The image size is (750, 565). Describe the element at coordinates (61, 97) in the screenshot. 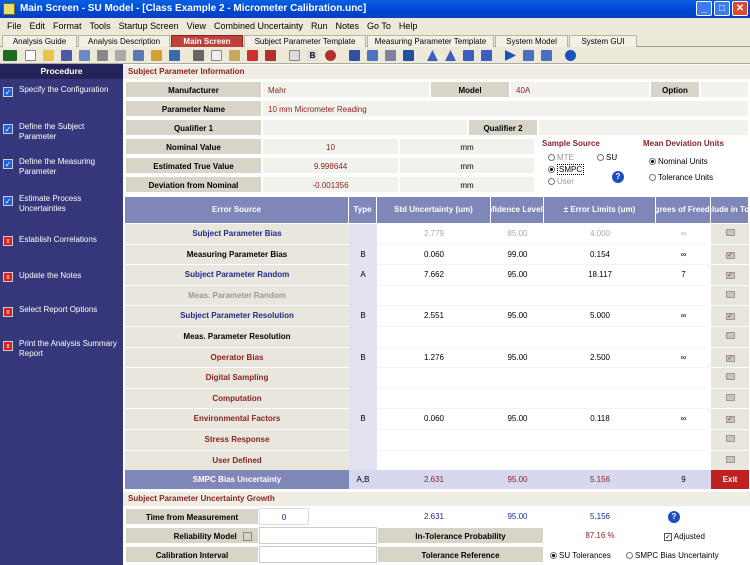

I see `step-specify-configuration: ✓ Specify the Configuration` at that location.